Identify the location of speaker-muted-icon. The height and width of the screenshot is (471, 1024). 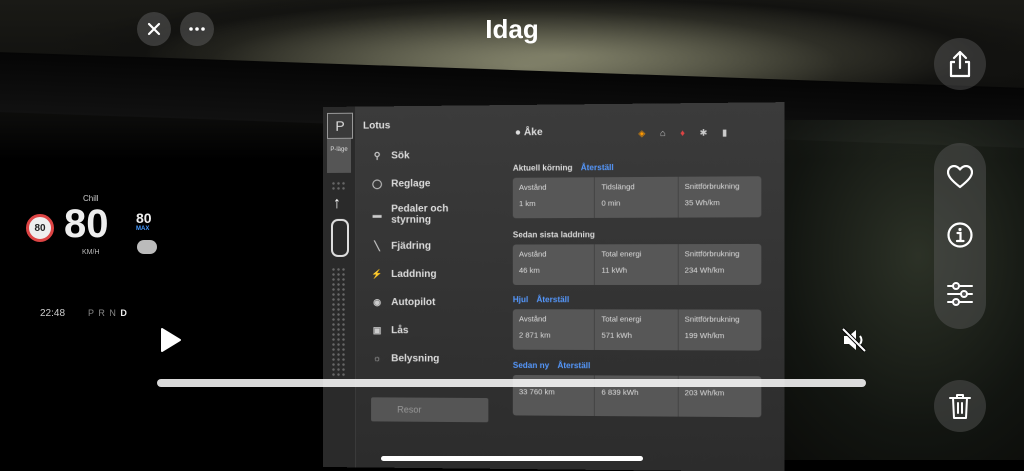
(854, 340).